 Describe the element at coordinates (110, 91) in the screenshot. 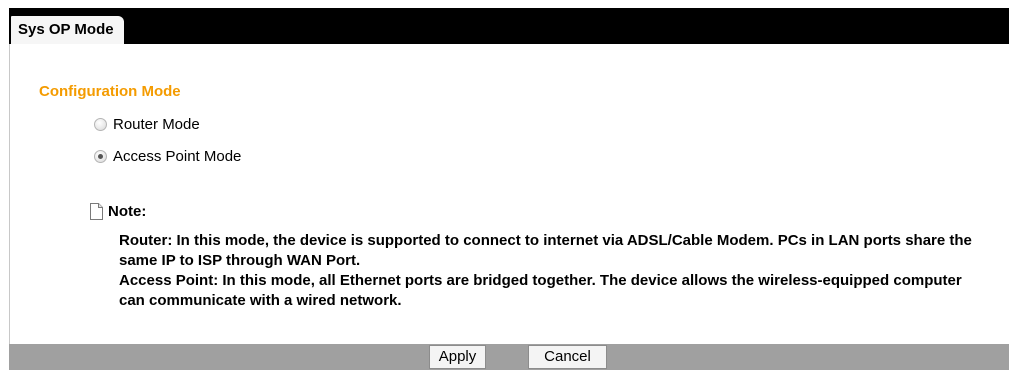

I see `section-title: Configuration Mode` at that location.